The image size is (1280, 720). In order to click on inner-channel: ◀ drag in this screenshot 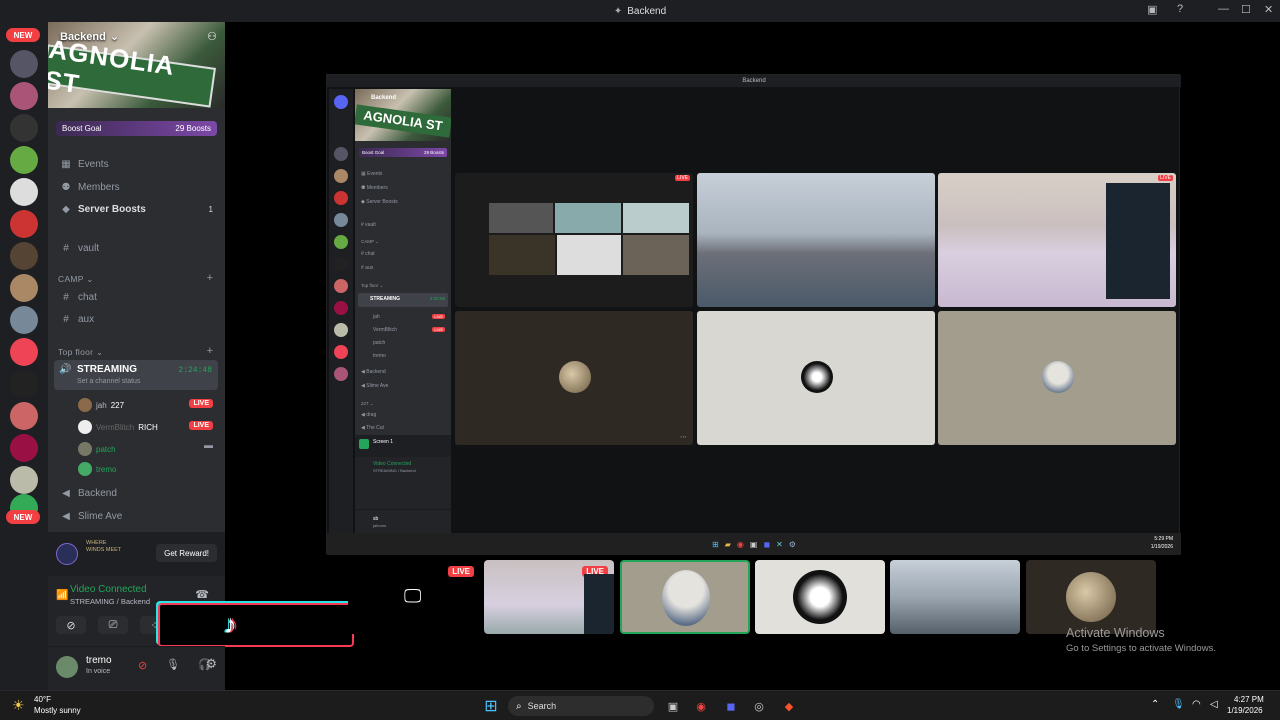, I will do `click(369, 415)`.